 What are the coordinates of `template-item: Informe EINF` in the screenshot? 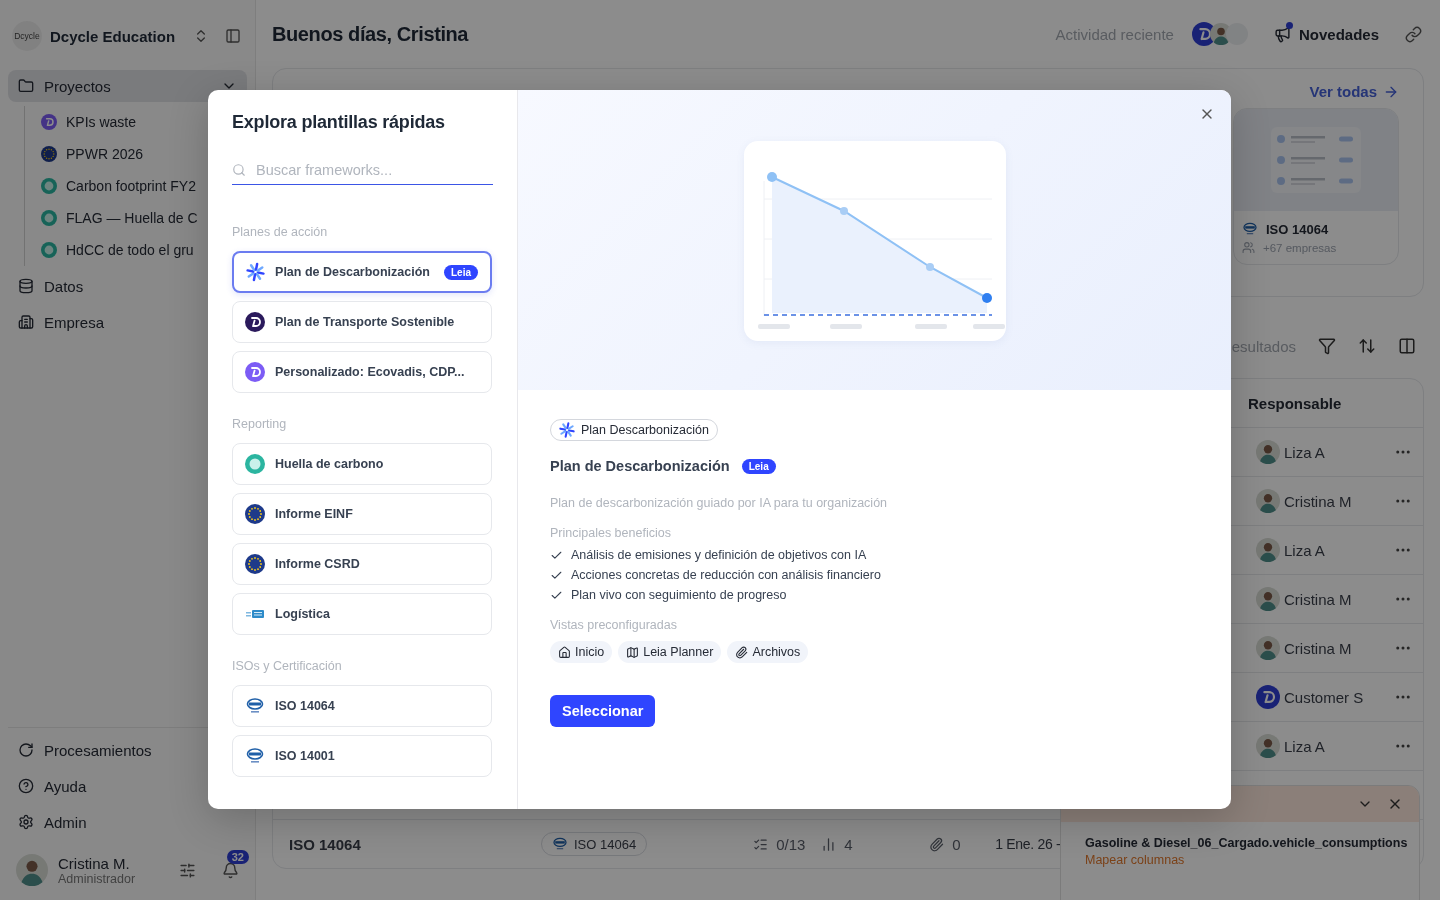 It's located at (362, 514).